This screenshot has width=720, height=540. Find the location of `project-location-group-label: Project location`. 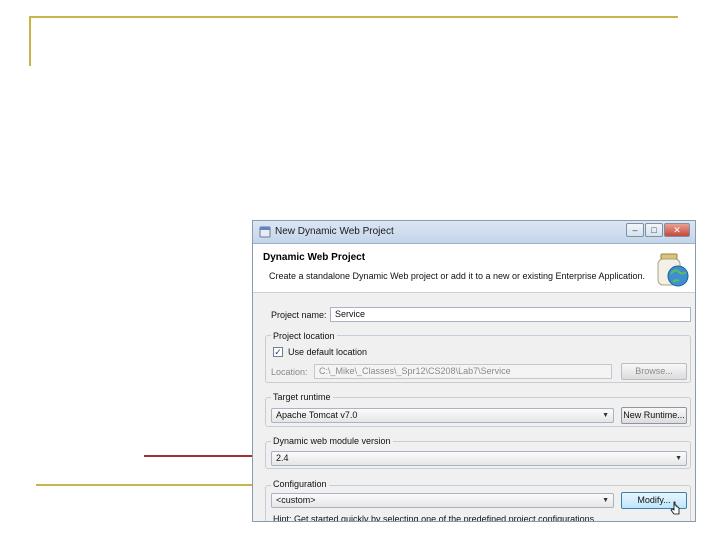

project-location-group-label: Project location is located at coordinates (304, 336).